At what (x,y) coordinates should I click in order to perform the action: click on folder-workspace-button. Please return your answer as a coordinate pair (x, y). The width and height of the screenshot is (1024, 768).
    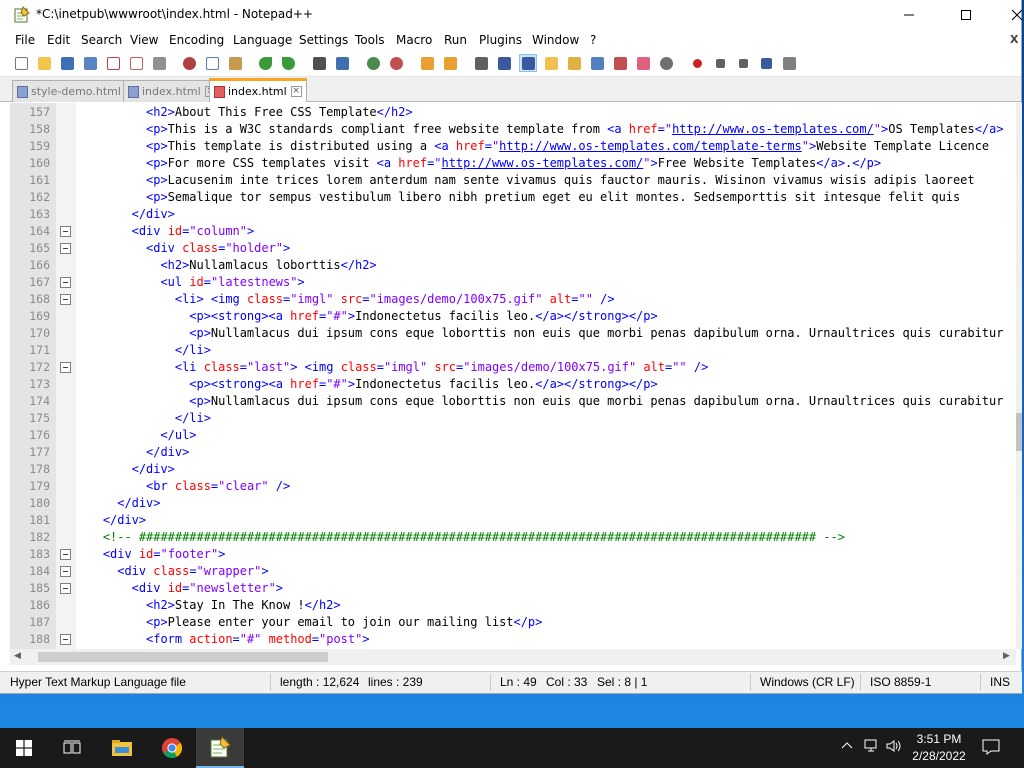
    Looking at the image, I should click on (643, 63).